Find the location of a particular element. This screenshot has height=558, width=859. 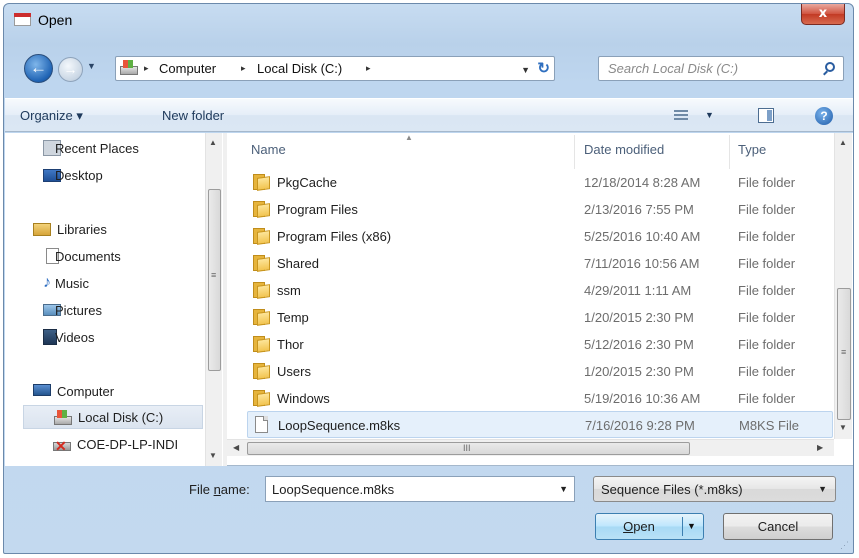

file-name-field: LoopSequence.m8ks ▼ is located at coordinates (420, 489).